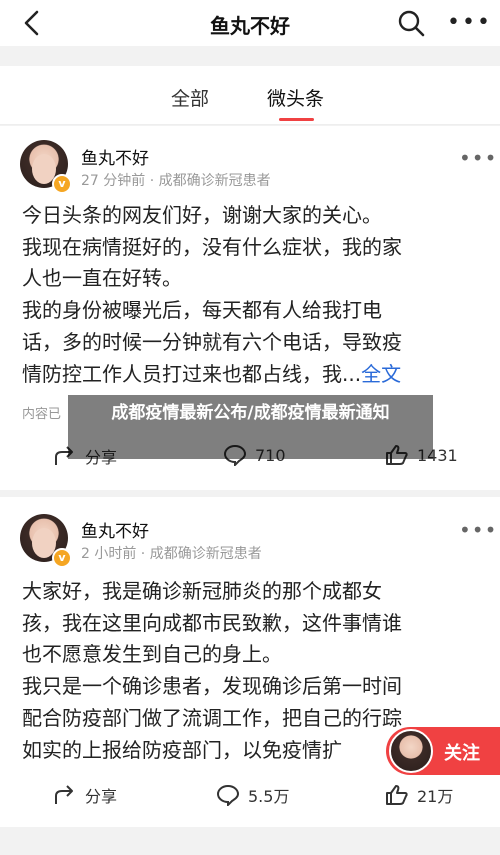 This screenshot has height=855, width=500. What do you see at coordinates (411, 23) in the screenshot?
I see `search-icon` at bounding box center [411, 23].